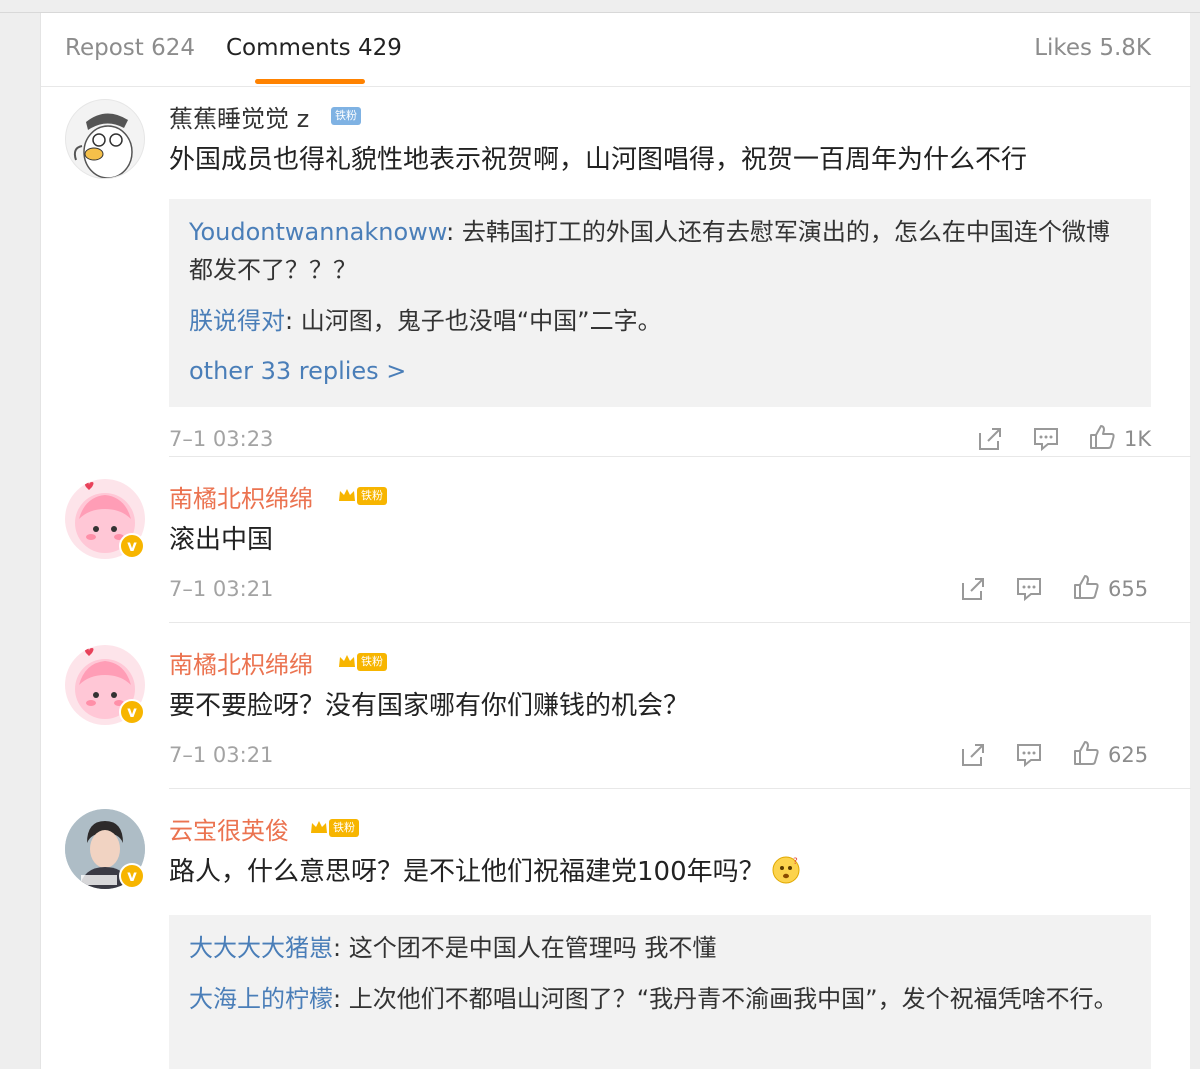 This screenshot has height=1069, width=1200. I want to click on reply-text: : 上次他们不都唱山河图了？“我丹青不渝画我中国”，发个祝福凭啥不行。, so click(725, 999).